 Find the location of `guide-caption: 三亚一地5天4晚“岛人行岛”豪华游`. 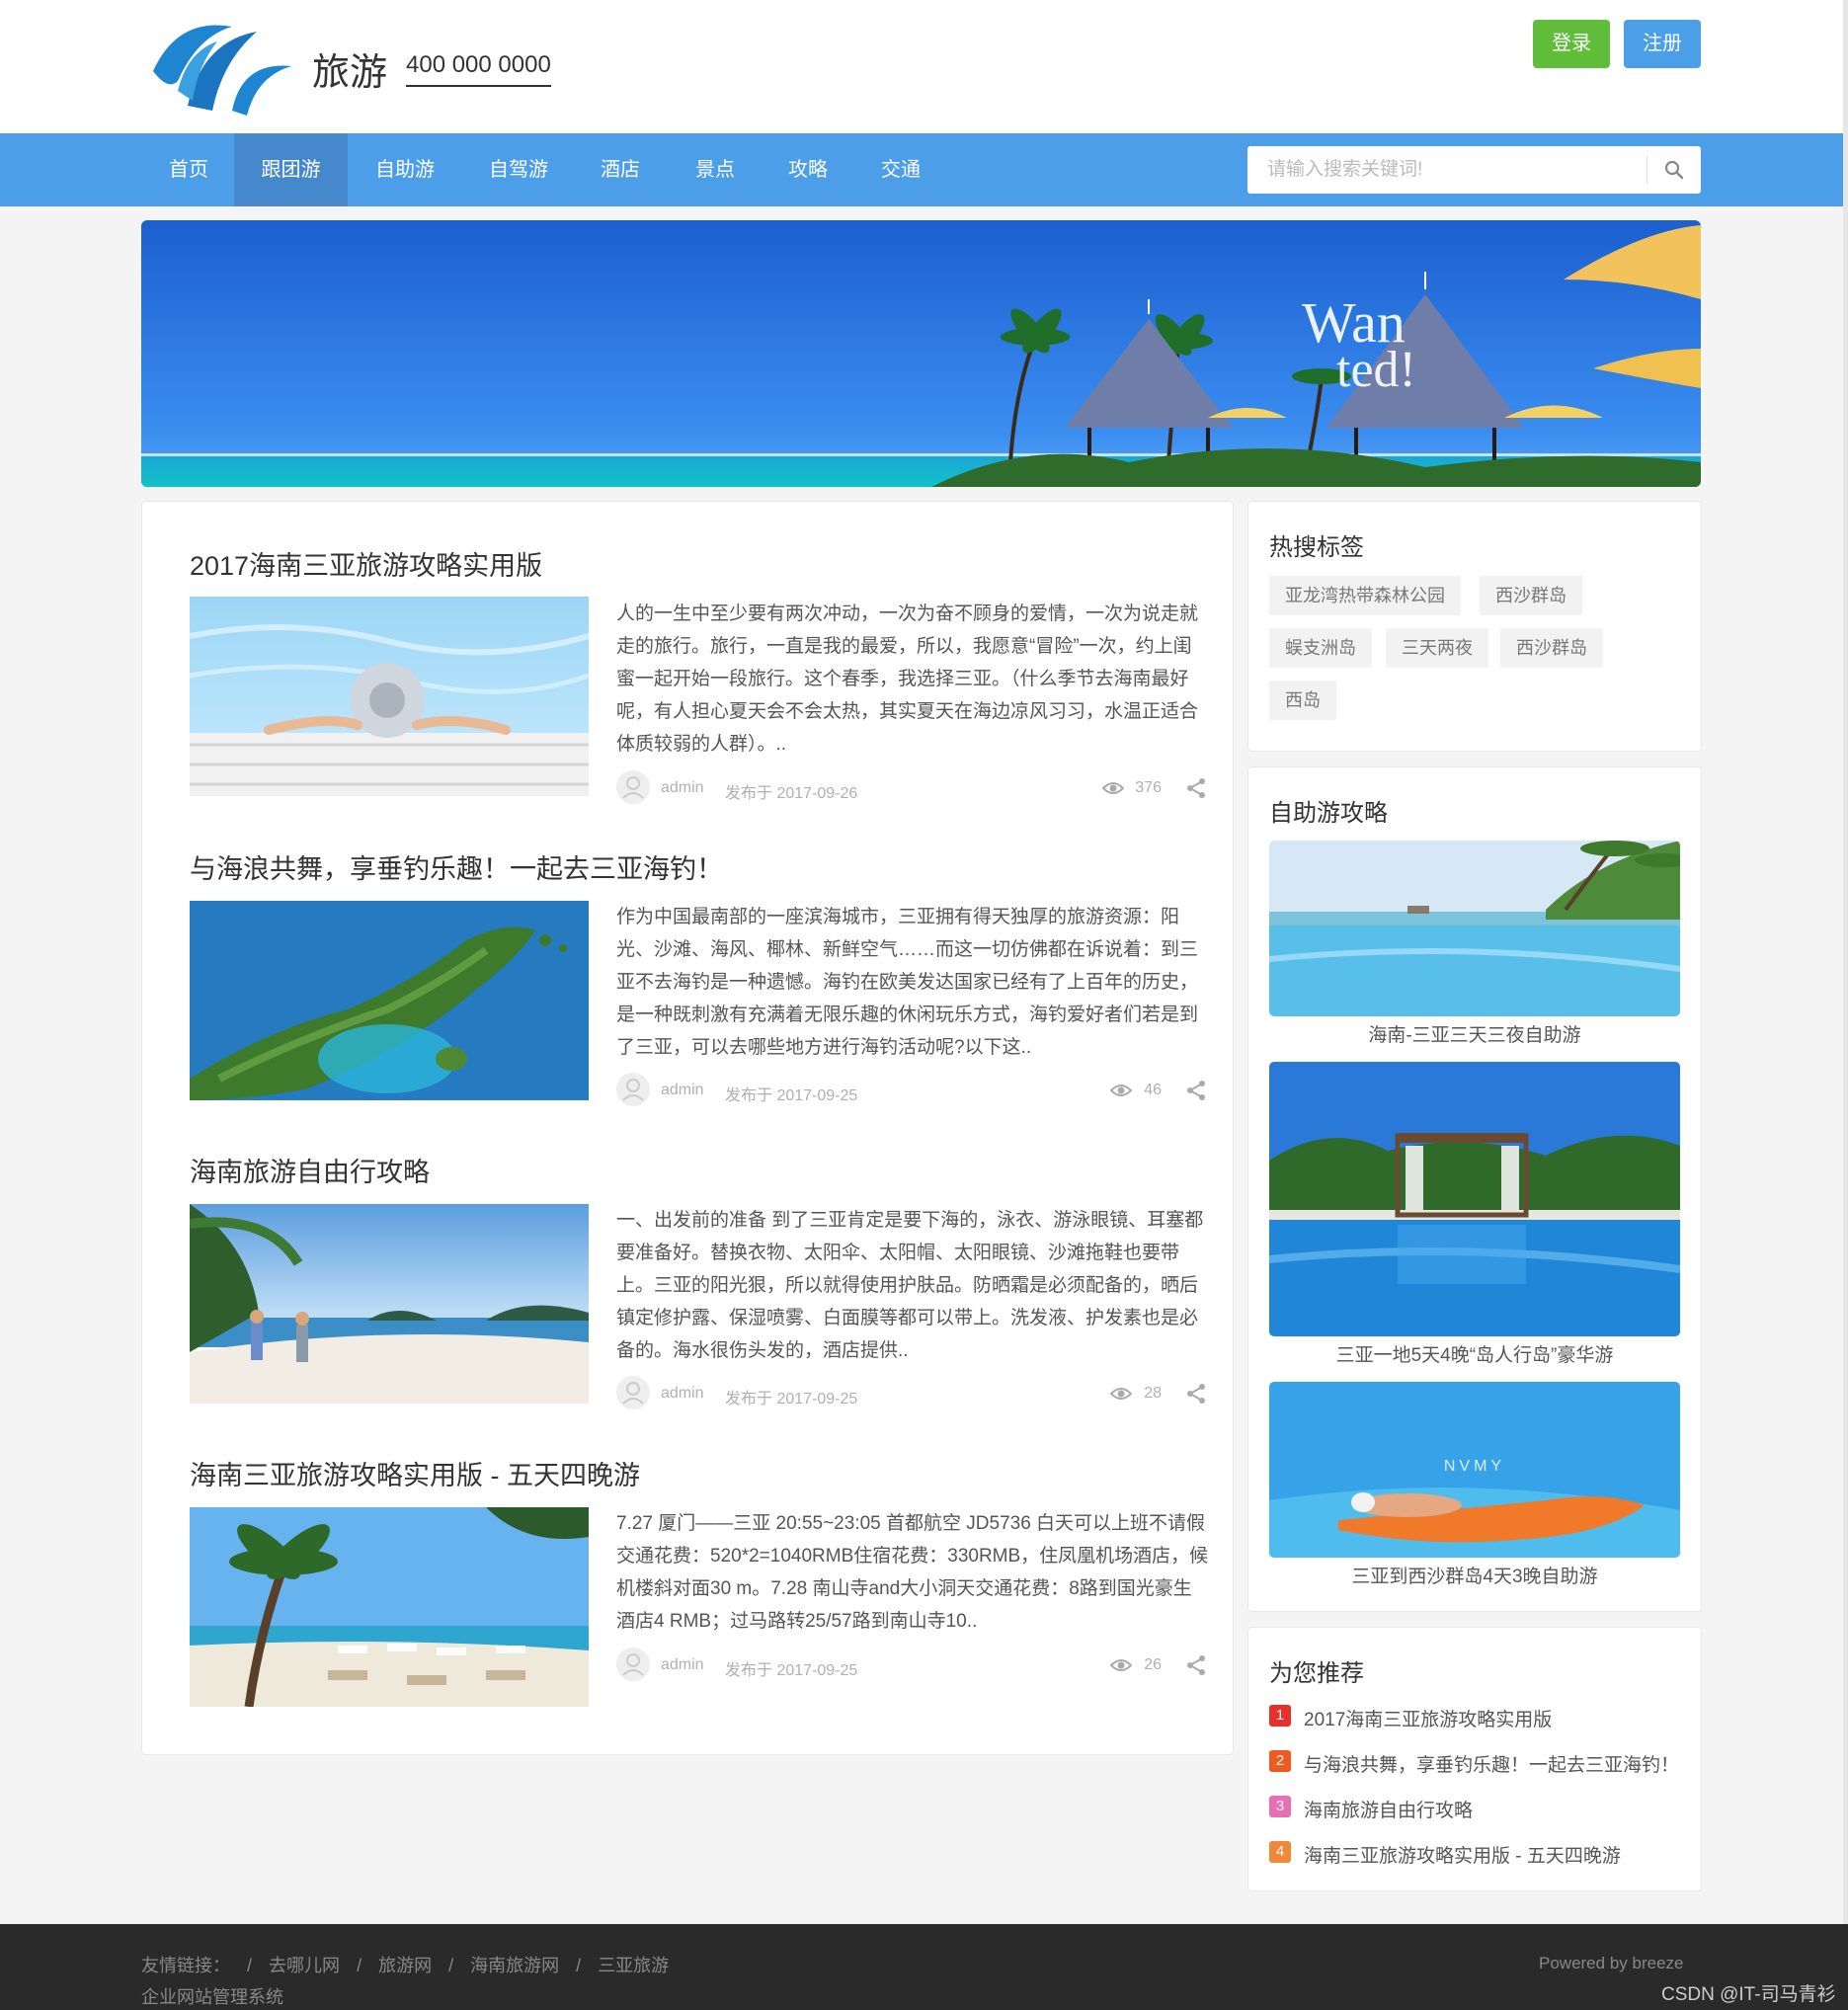

guide-caption: 三亚一地5天4晚“岛人行岛”豪华游 is located at coordinates (1475, 1353).